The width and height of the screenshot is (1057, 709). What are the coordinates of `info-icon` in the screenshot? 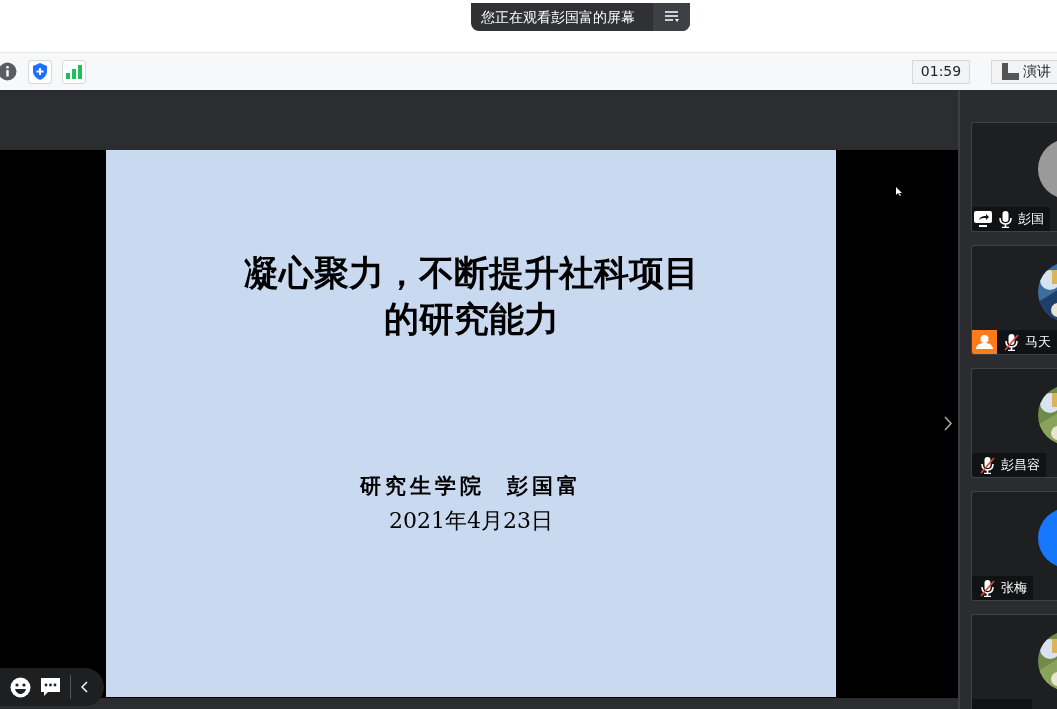 It's located at (8, 71).